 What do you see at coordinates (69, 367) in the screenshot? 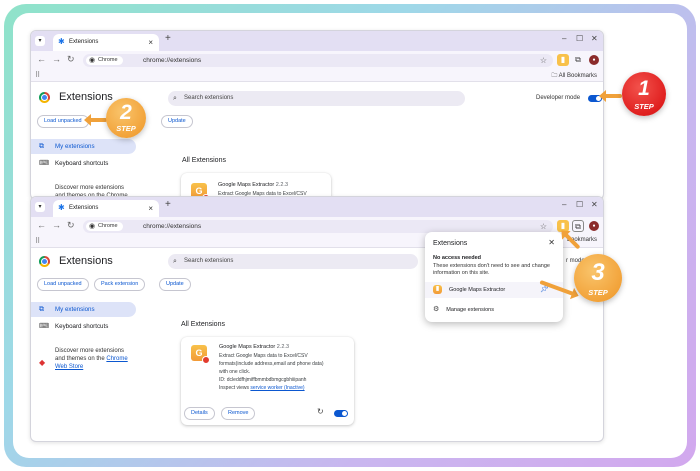
I see `chrome-web-store-link: Web Store` at bounding box center [69, 367].